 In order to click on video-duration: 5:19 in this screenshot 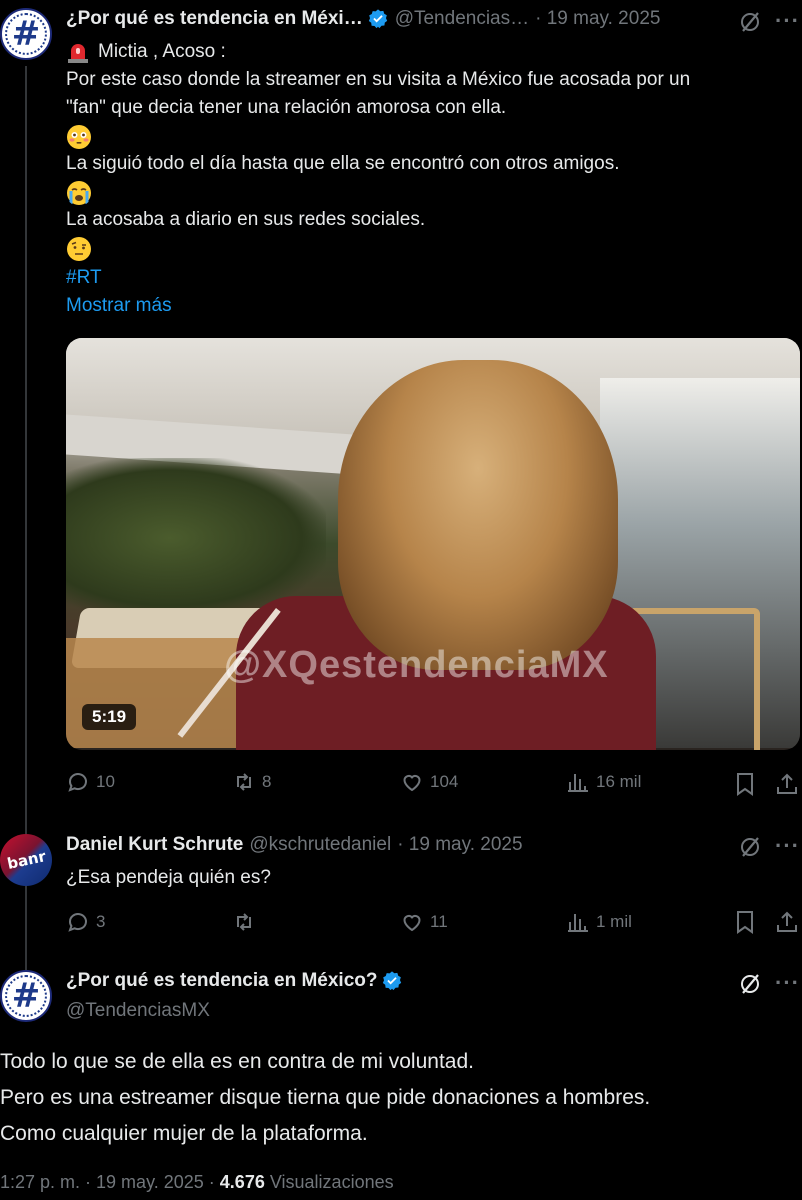, I will do `click(109, 717)`.